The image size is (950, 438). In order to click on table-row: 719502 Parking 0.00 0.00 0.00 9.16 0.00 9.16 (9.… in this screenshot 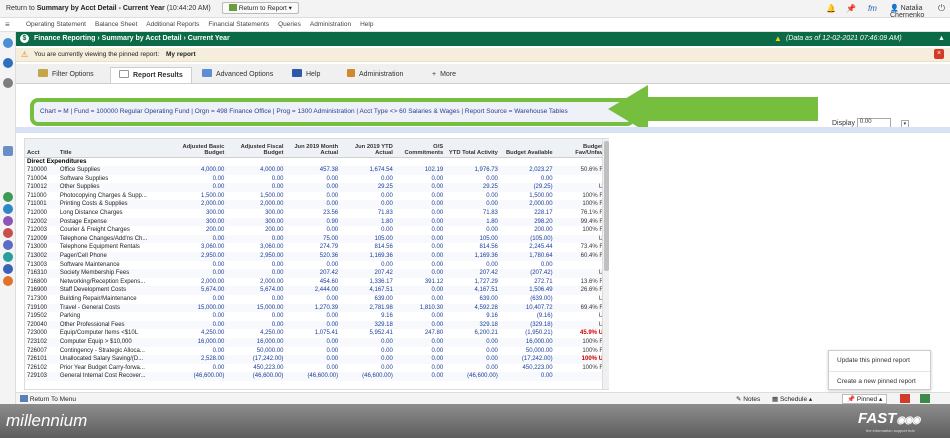, I will do `click(315, 316)`.